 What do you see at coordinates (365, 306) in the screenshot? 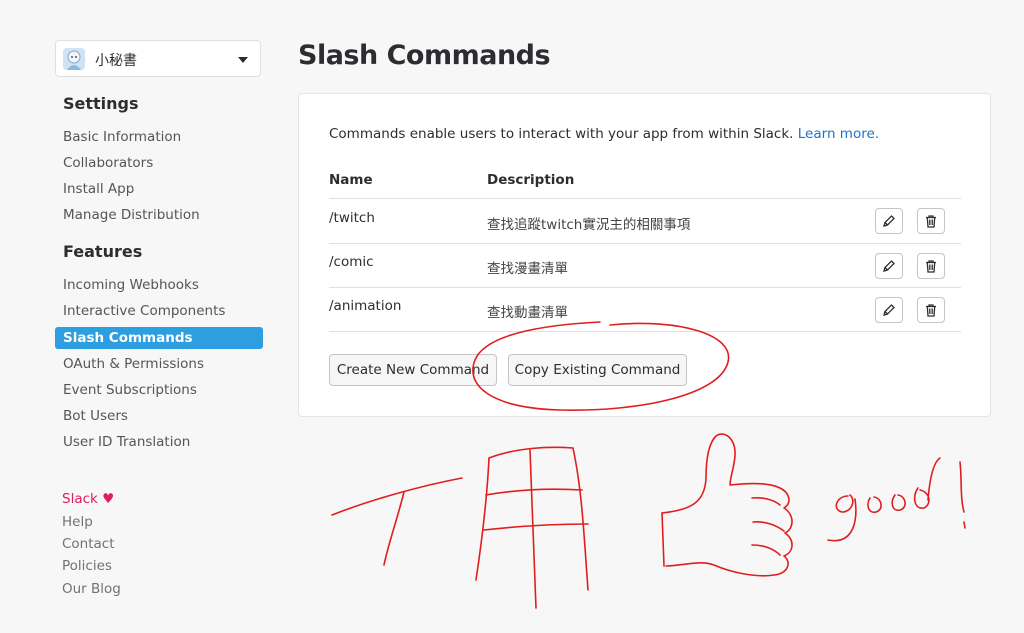
I see `command-name: /animation` at bounding box center [365, 306].